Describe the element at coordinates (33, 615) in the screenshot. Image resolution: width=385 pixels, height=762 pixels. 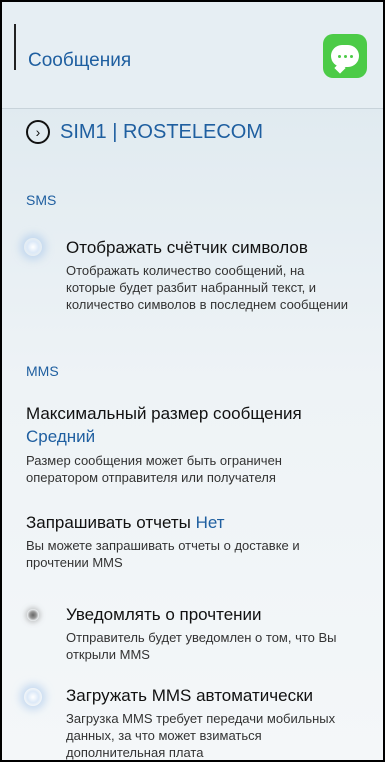
I see `read-notify-toggle` at that location.